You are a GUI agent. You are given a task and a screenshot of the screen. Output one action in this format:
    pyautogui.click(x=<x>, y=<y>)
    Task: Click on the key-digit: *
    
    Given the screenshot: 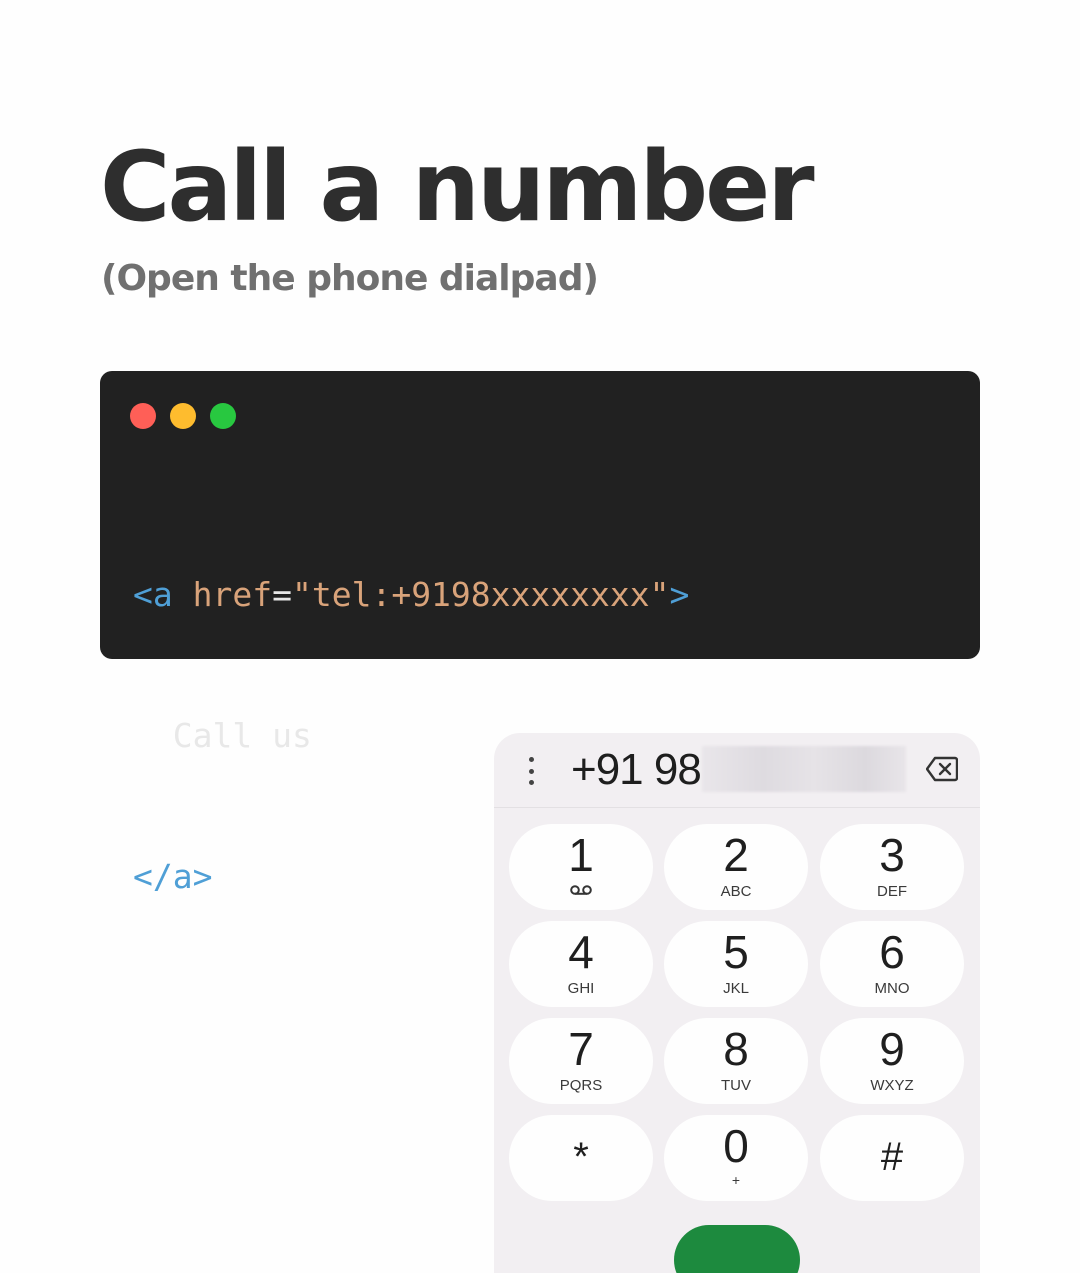 What is the action you would take?
    pyautogui.click(x=581, y=1157)
    